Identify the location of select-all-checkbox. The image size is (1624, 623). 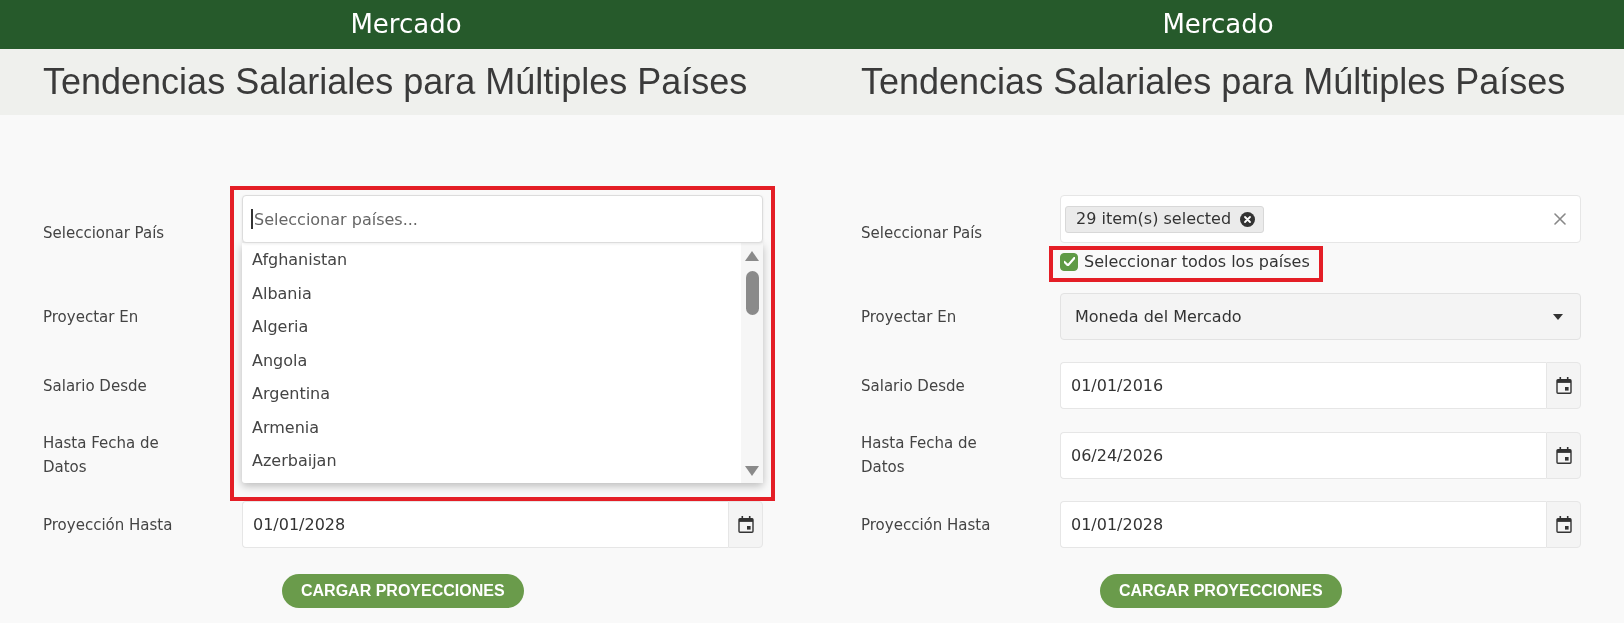
(1069, 261).